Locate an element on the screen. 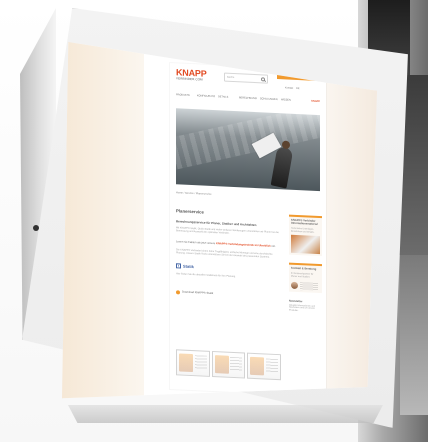  screen-right-background is located at coordinates (348, 220).